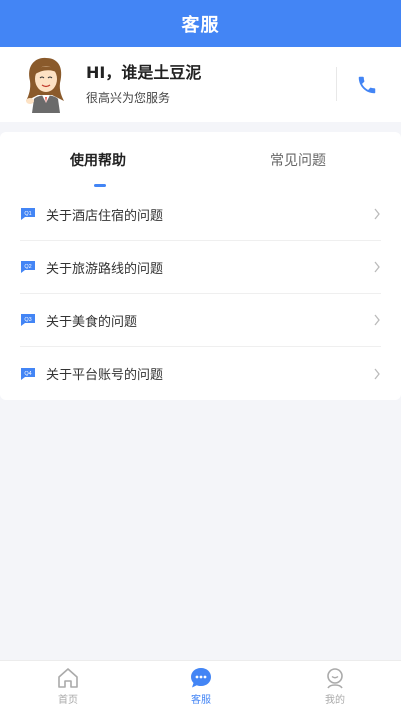 This screenshot has width=401, height=710. Describe the element at coordinates (298, 160) in the screenshot. I see `tab-faq: 常见问题` at that location.